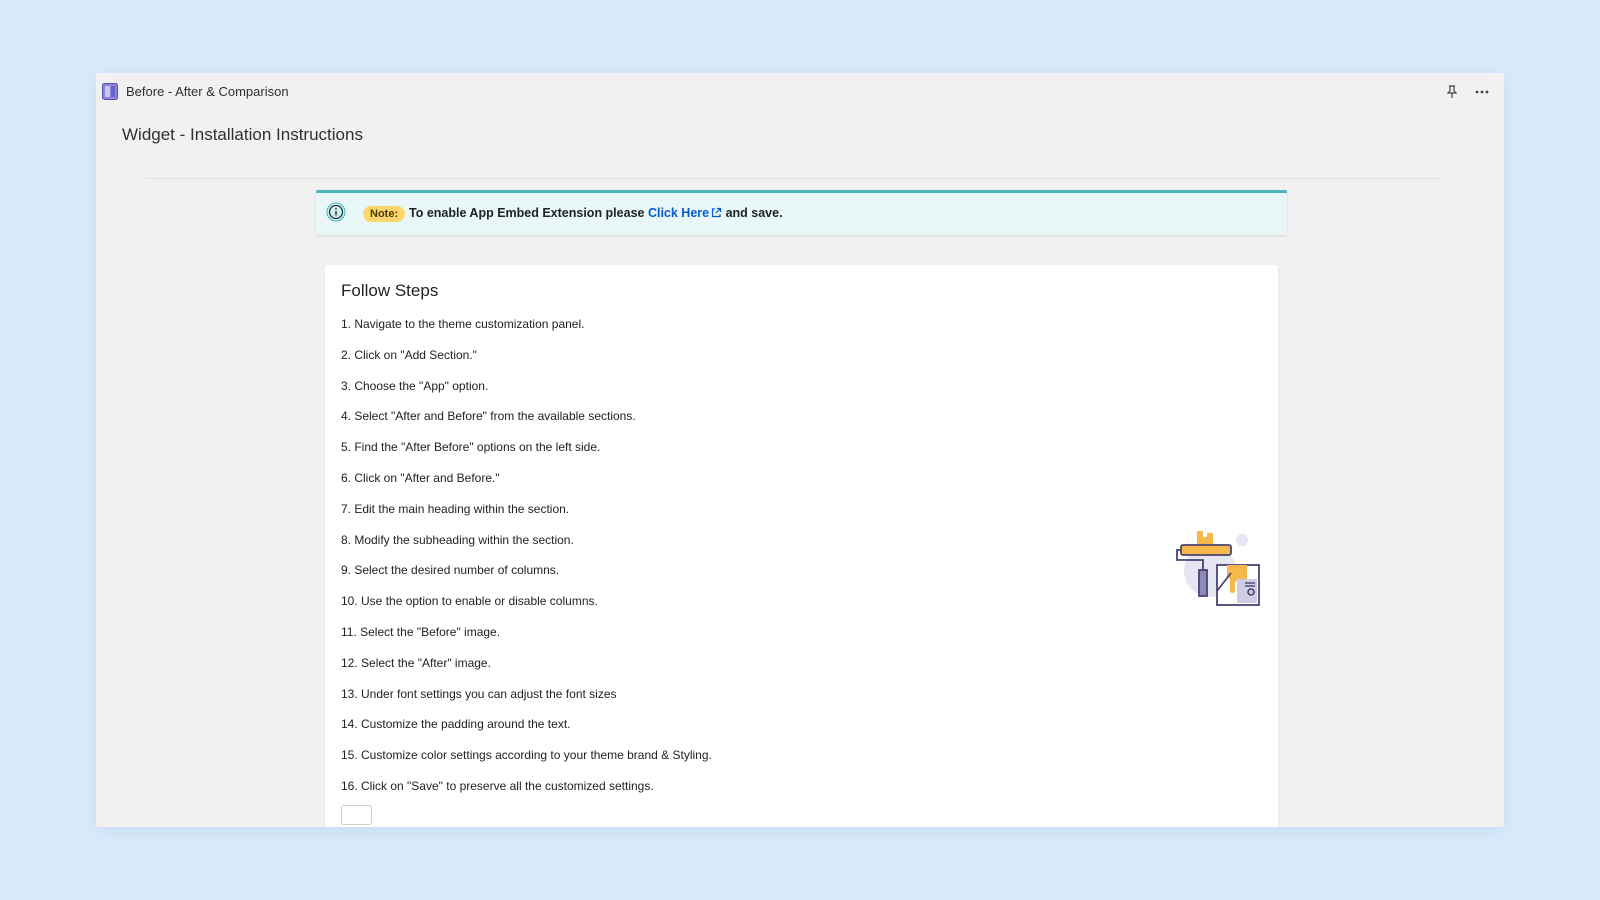 The height and width of the screenshot is (900, 1600). What do you see at coordinates (450, 570) in the screenshot?
I see `list-item: 9. Select the desired number of columns.` at bounding box center [450, 570].